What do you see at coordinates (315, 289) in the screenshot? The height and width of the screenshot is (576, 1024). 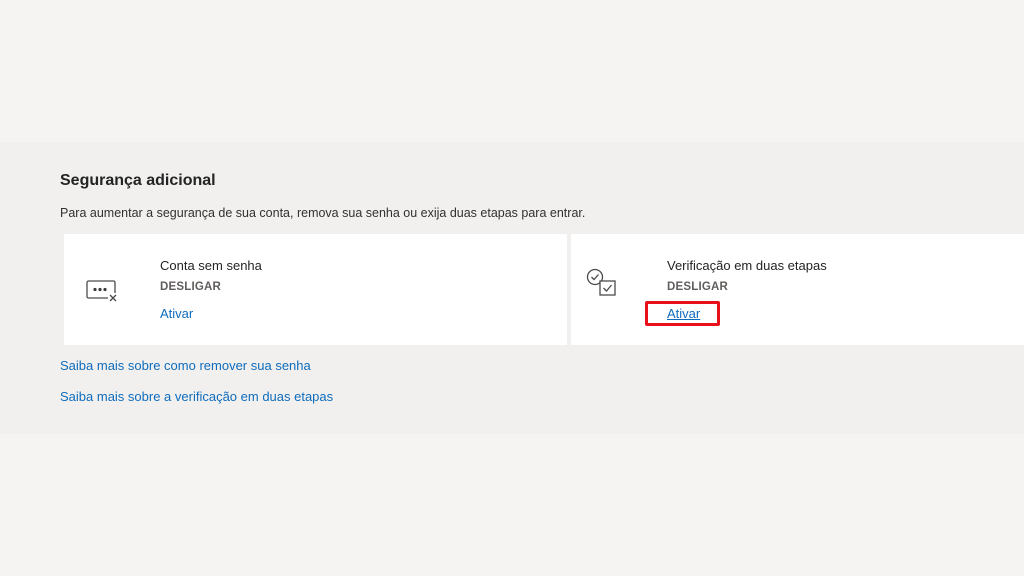 I see `passwordless-account-card: Conta sem senha DESLIGAR Ativar` at bounding box center [315, 289].